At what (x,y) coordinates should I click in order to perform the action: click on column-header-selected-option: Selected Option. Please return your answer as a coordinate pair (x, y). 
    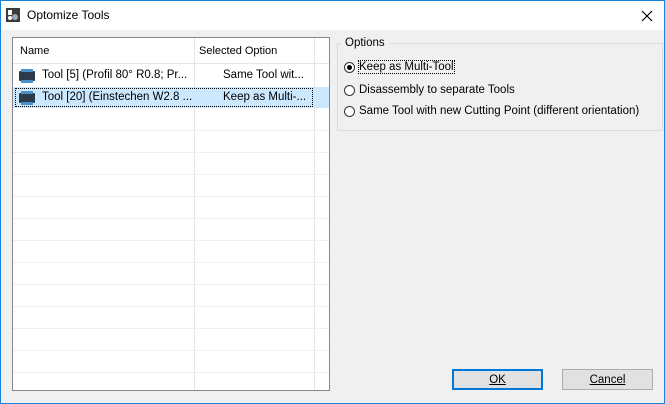
    Looking at the image, I should click on (238, 51).